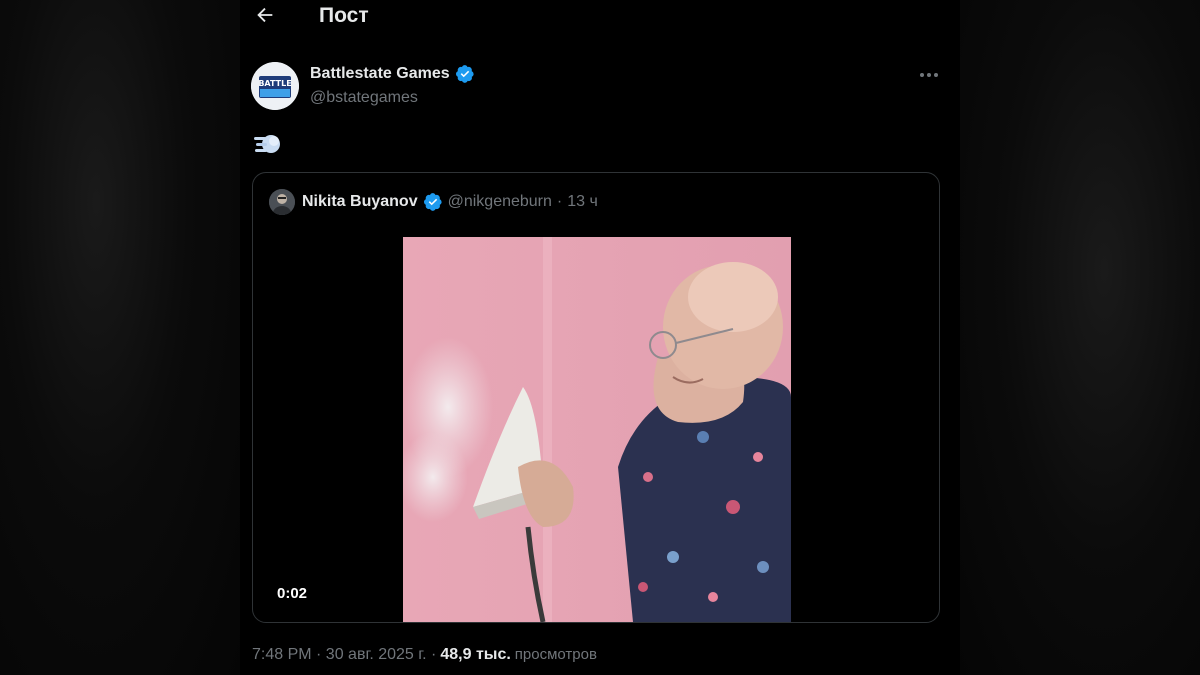 This screenshot has height=675, width=1200. What do you see at coordinates (282, 202) in the screenshot?
I see `quoted-author-avatar` at bounding box center [282, 202].